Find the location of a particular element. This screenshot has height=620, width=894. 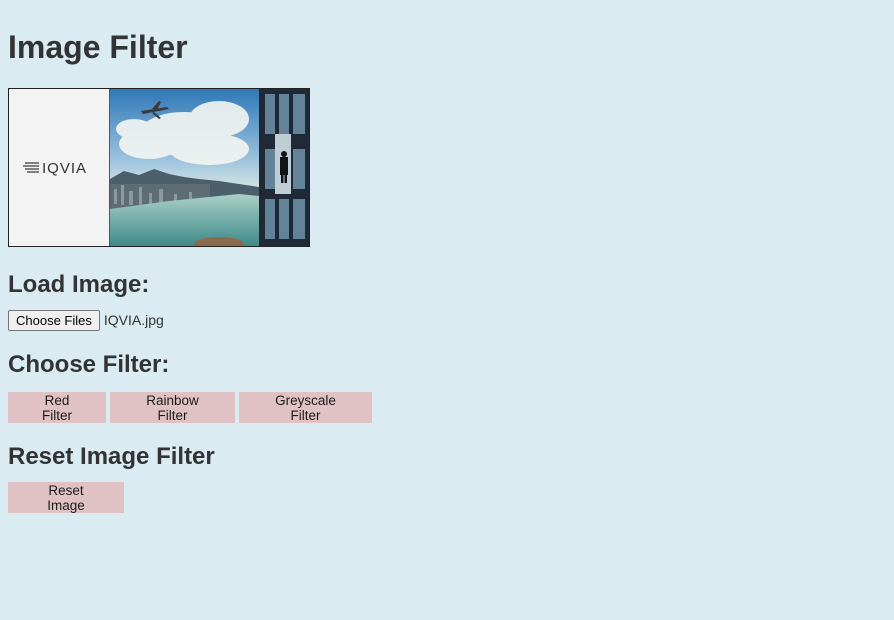

image-canvas: IQVIA is located at coordinates (159, 167).